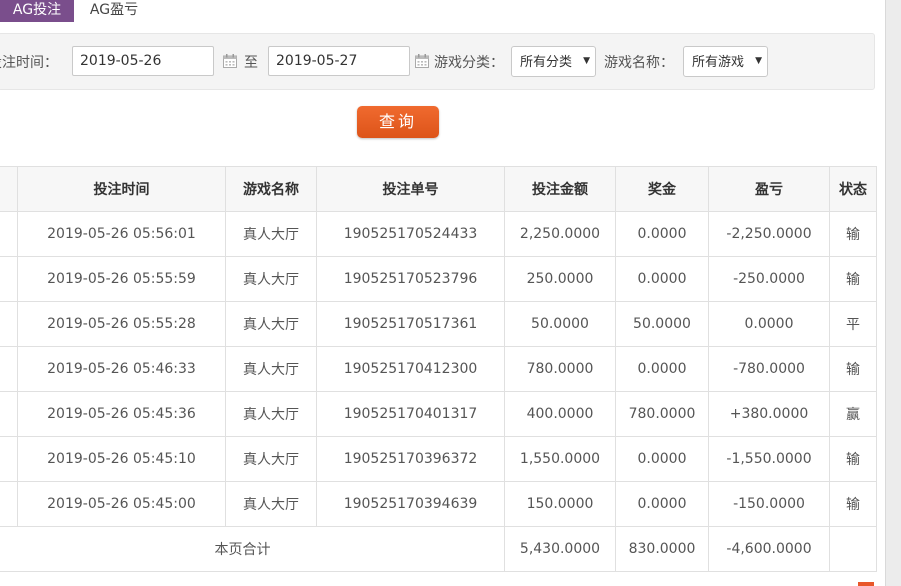 The image size is (901, 586). Describe the element at coordinates (410, 189) in the screenshot. I see `column-header: 投注单号` at that location.